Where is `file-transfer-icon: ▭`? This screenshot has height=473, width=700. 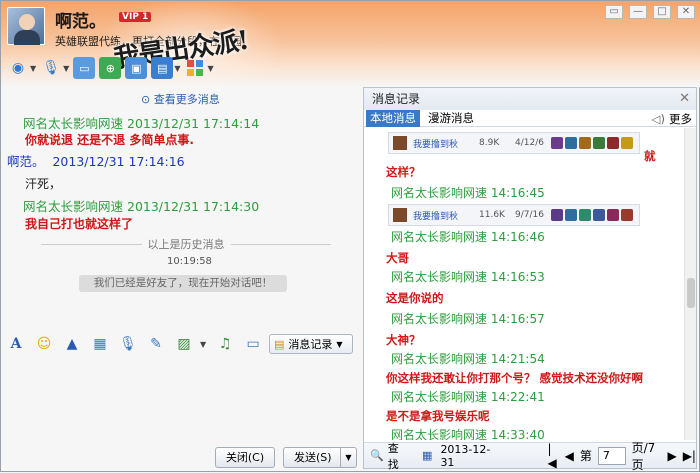
file-transfer-icon: ▭ is located at coordinates (84, 68).